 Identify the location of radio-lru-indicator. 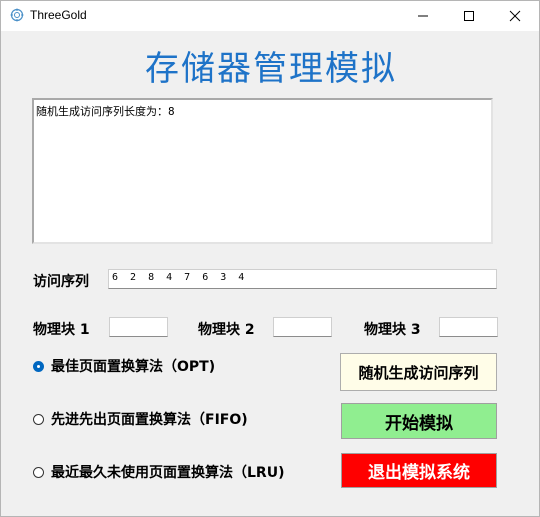
(38, 472).